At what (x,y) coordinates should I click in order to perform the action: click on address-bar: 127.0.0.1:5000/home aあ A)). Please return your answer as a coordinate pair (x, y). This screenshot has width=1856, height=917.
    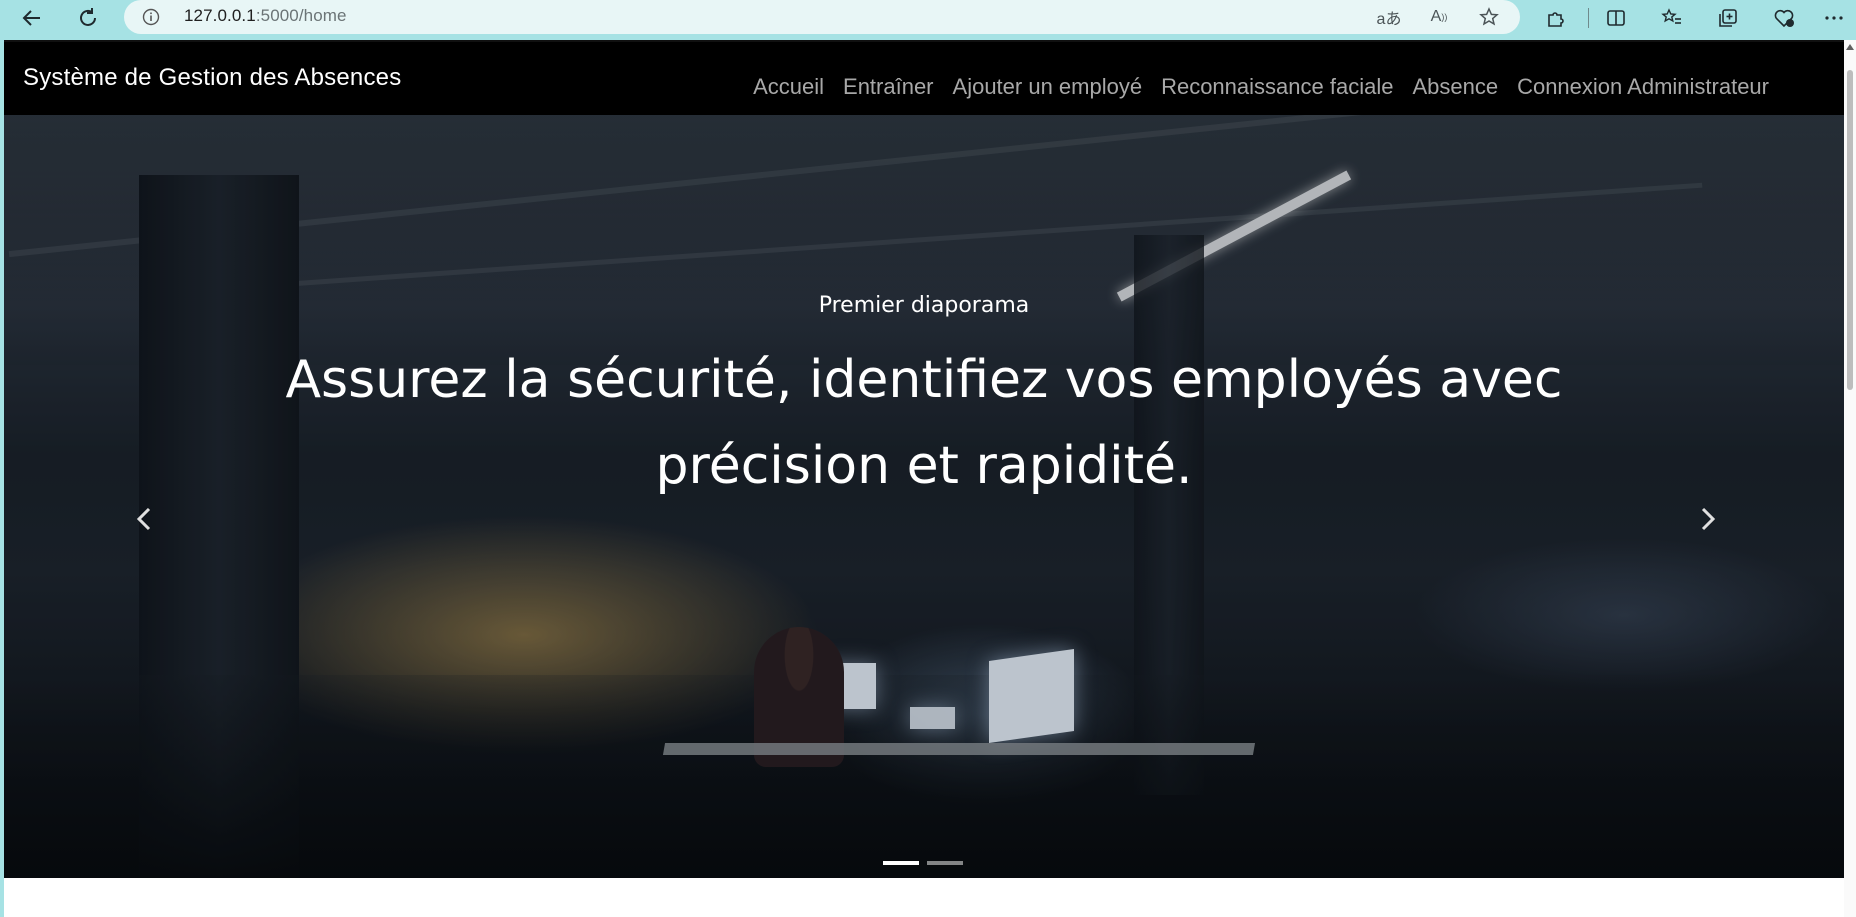
    Looking at the image, I should click on (822, 17).